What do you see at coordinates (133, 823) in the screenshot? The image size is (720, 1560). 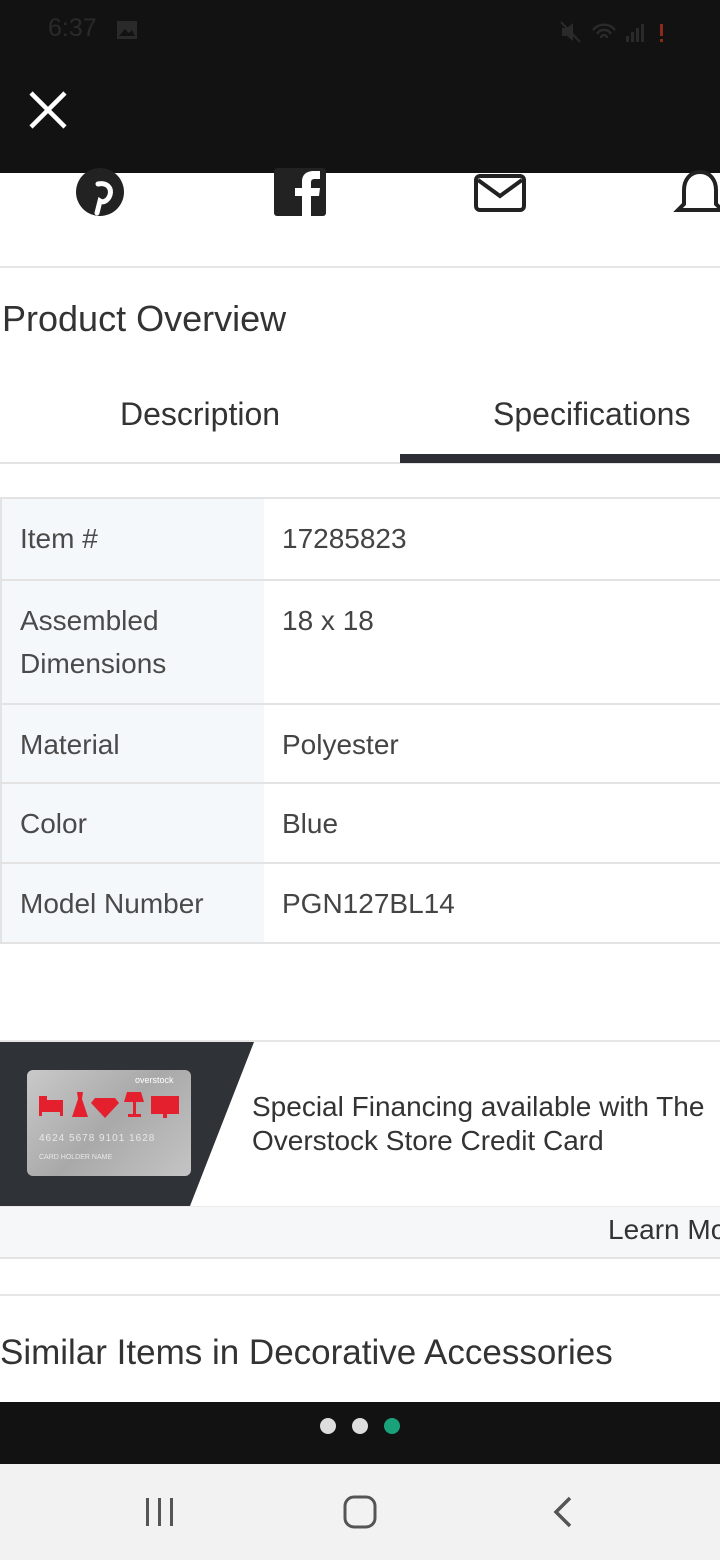 I see `spec-label: Color` at bounding box center [133, 823].